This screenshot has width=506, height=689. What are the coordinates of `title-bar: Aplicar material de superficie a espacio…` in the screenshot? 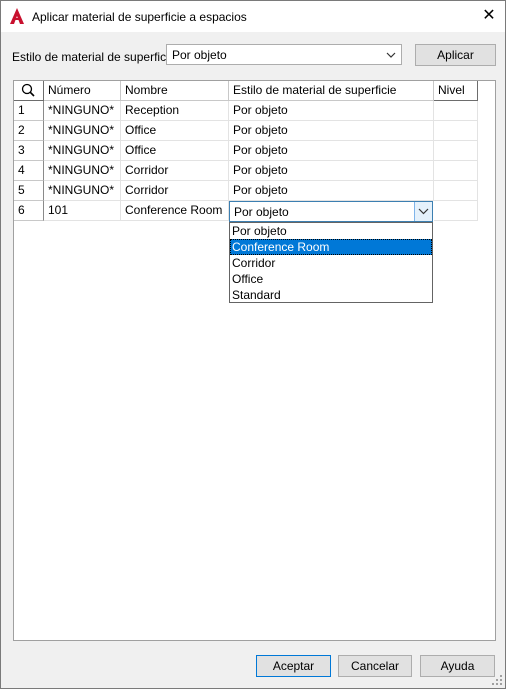 It's located at (253, 16).